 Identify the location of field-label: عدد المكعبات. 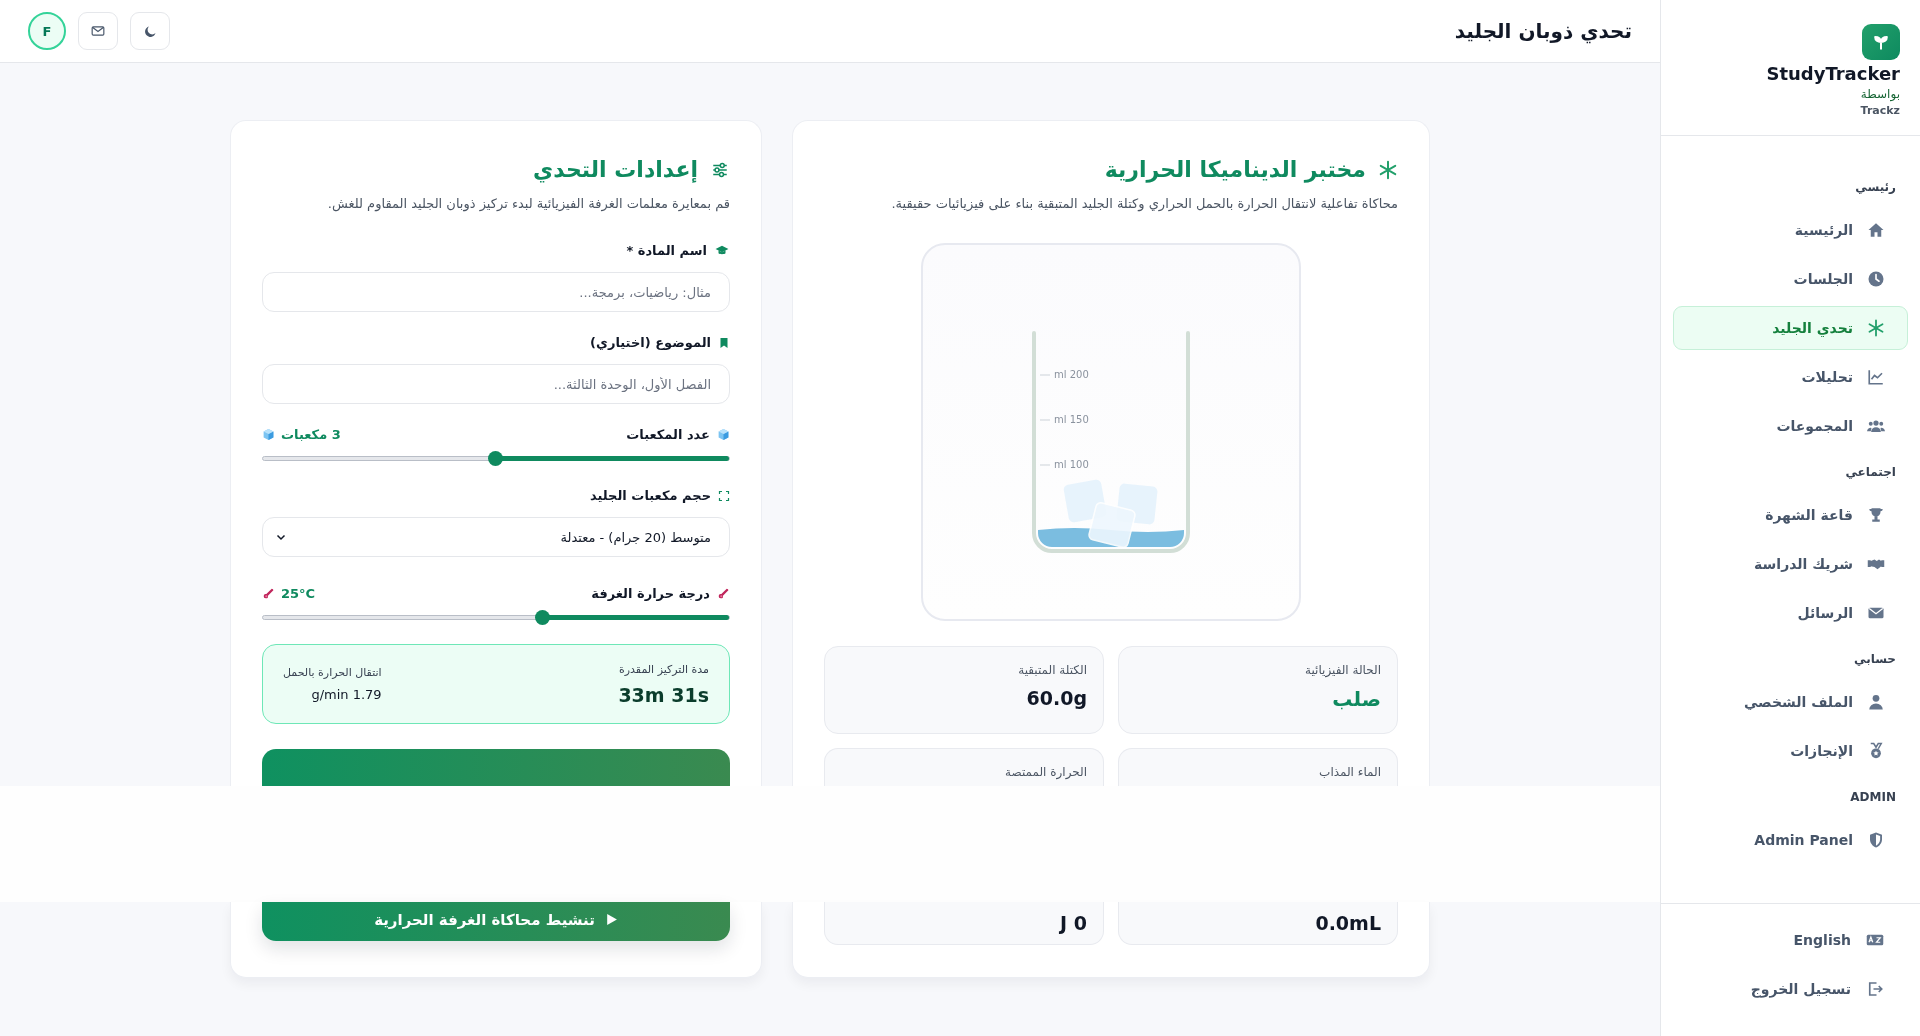
(668, 434).